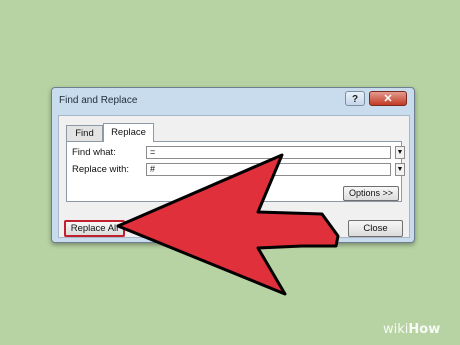 This screenshot has height=345, width=460. What do you see at coordinates (128, 132) in the screenshot?
I see `tab-replace: Replace` at bounding box center [128, 132].